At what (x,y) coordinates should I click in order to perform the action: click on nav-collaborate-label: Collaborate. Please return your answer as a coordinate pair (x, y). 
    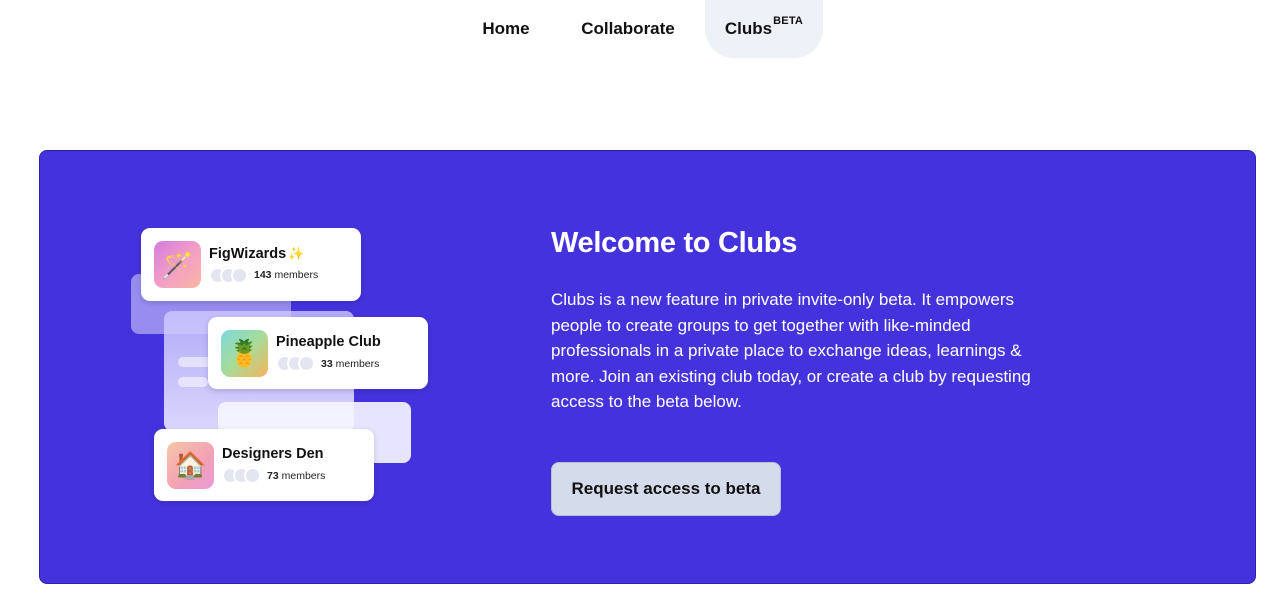
    Looking at the image, I should click on (628, 28).